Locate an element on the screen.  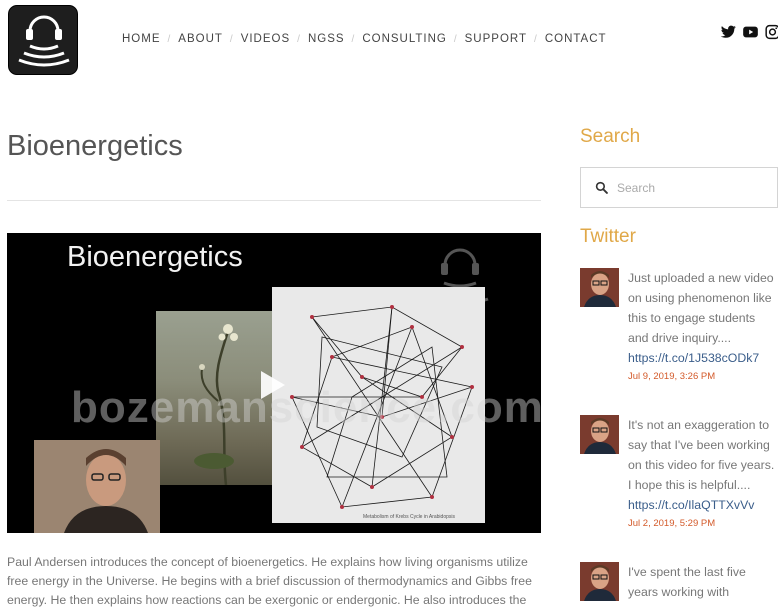
headphones-logo-icon is located at coordinates (44, 41).